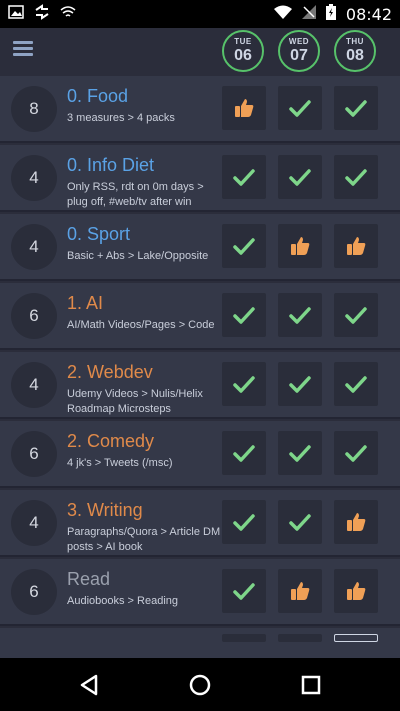 This screenshot has width=400, height=711. What do you see at coordinates (120, 463) in the screenshot?
I see `habit-description: 4 jk's > Tweets (/msc)` at bounding box center [120, 463].